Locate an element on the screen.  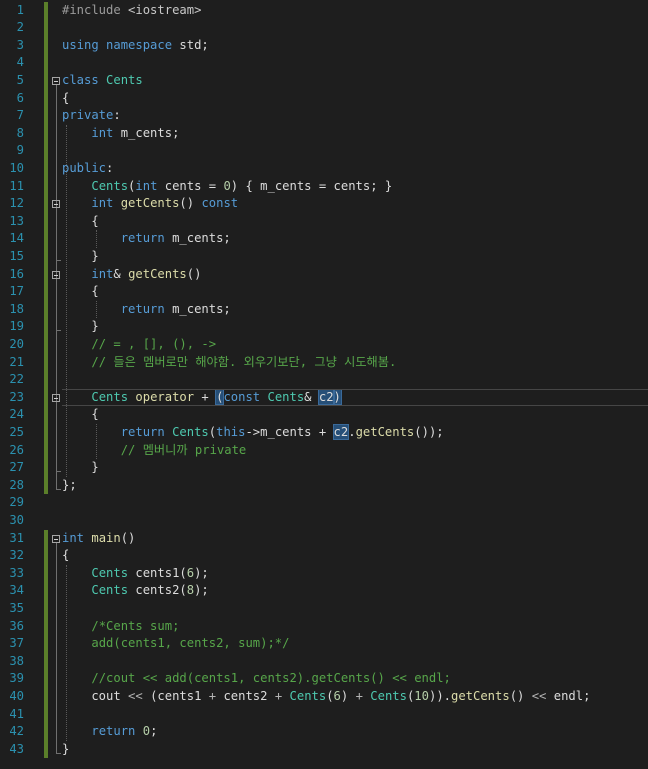
change-indicator-bar is located at coordinates (46, 248).